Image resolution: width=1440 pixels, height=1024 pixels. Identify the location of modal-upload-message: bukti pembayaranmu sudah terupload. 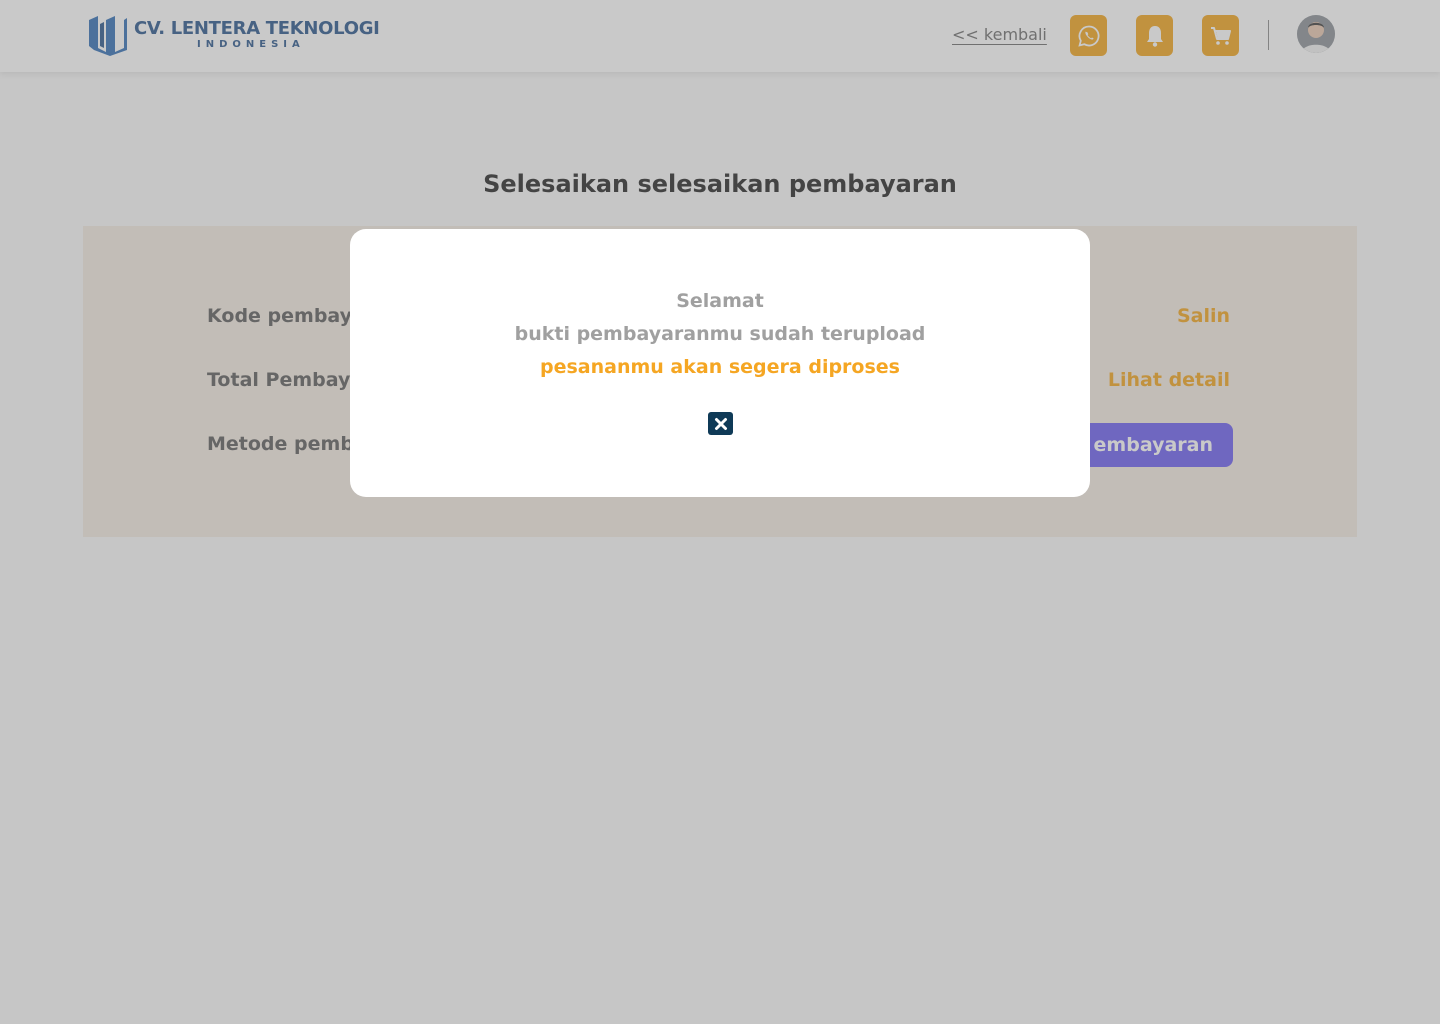
(720, 334).